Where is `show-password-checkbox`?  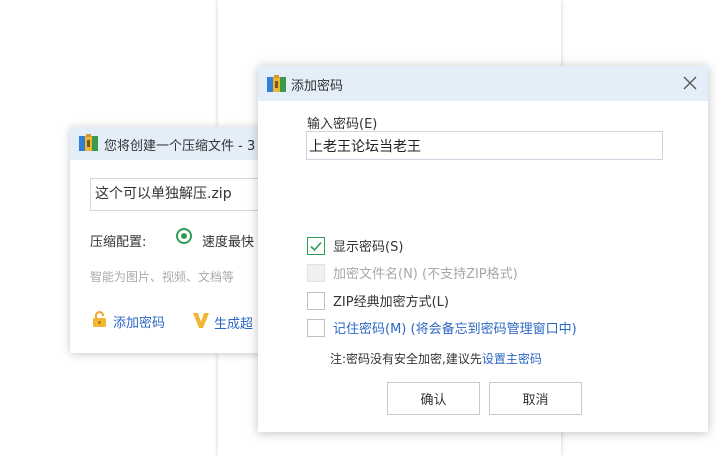 show-password-checkbox is located at coordinates (316, 245).